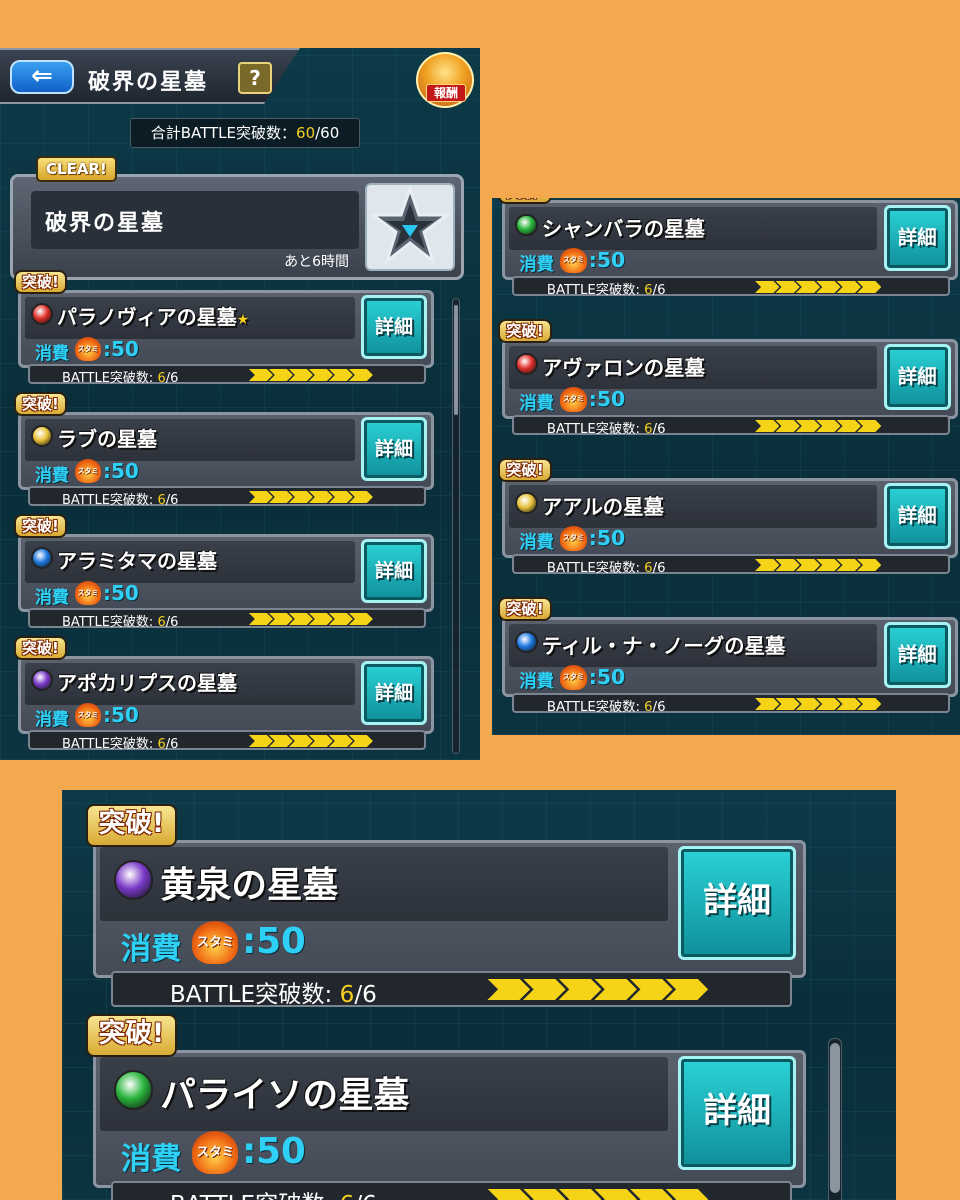 This screenshot has height=1200, width=960. I want to click on stage-name: ティル・ナ・ノーグの星墓, so click(663, 644).